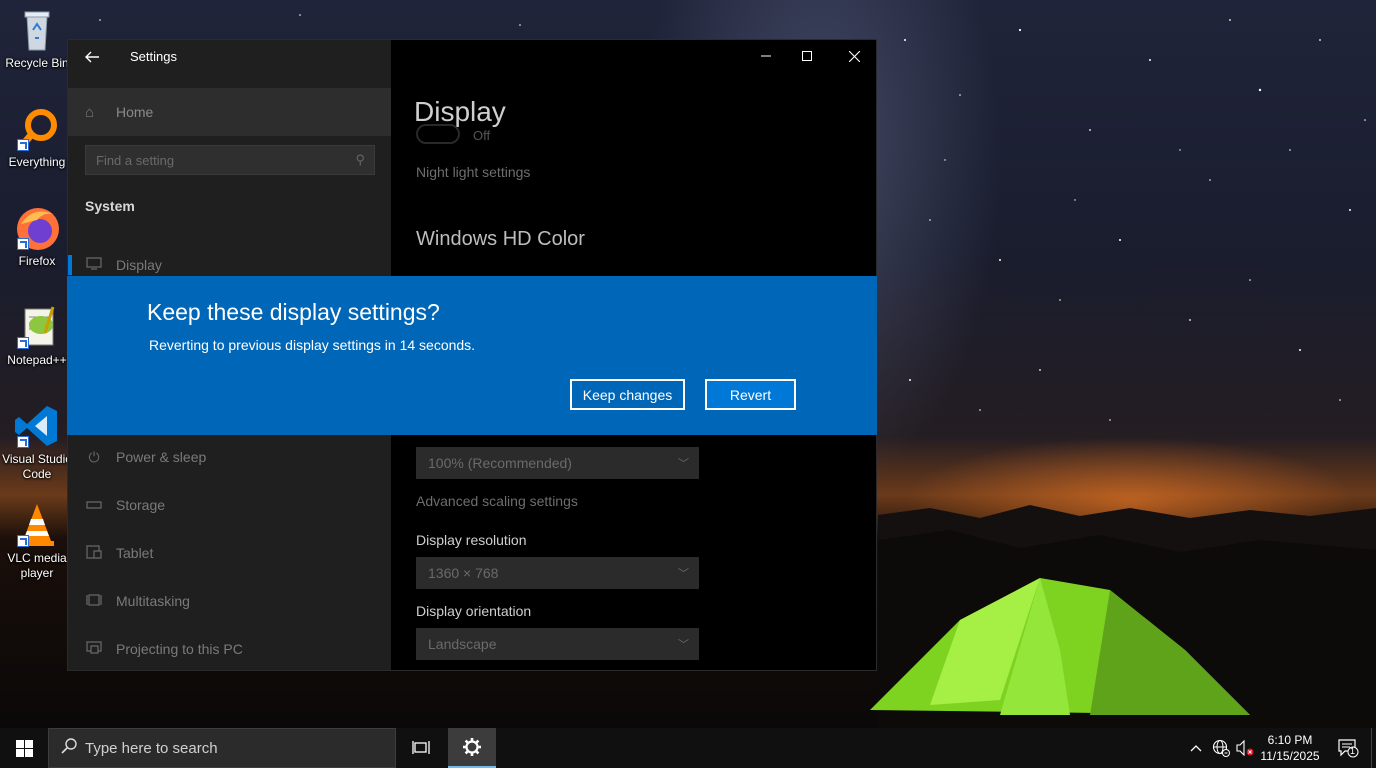 The width and height of the screenshot is (1376, 768). I want to click on orientation-value: Landscape, so click(462, 644).